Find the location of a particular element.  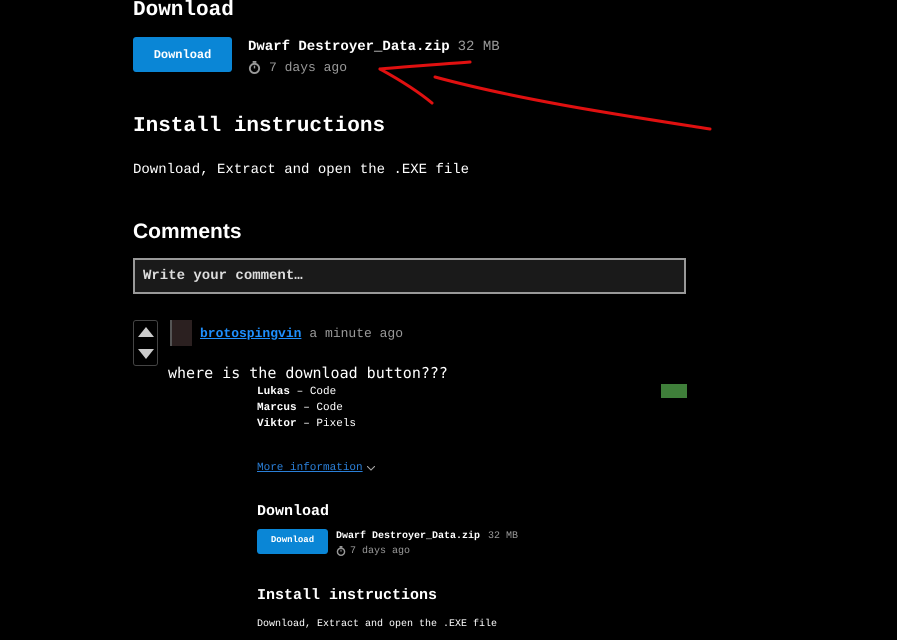

credit-line: Marcus – Code is located at coordinates (300, 408).